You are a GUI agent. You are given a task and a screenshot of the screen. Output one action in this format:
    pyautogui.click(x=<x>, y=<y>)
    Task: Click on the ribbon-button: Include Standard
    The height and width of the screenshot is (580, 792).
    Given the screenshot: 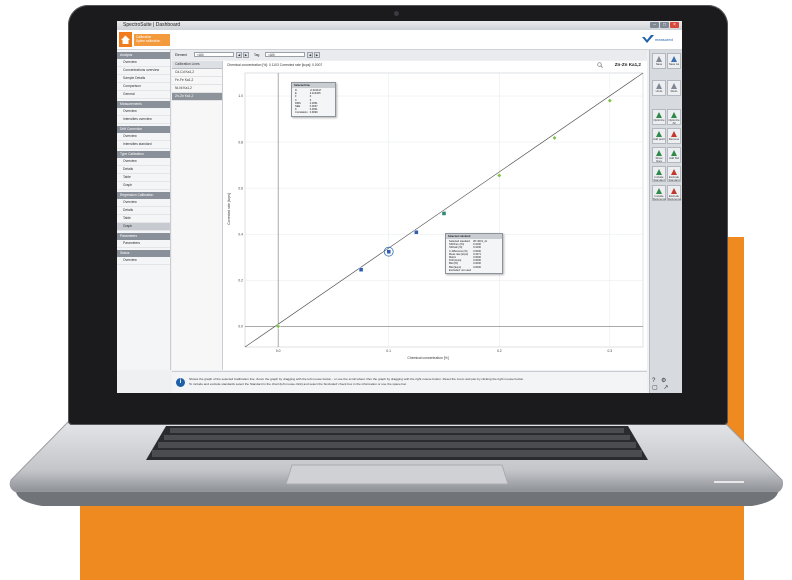 What is the action you would take?
    pyautogui.click(x=659, y=174)
    